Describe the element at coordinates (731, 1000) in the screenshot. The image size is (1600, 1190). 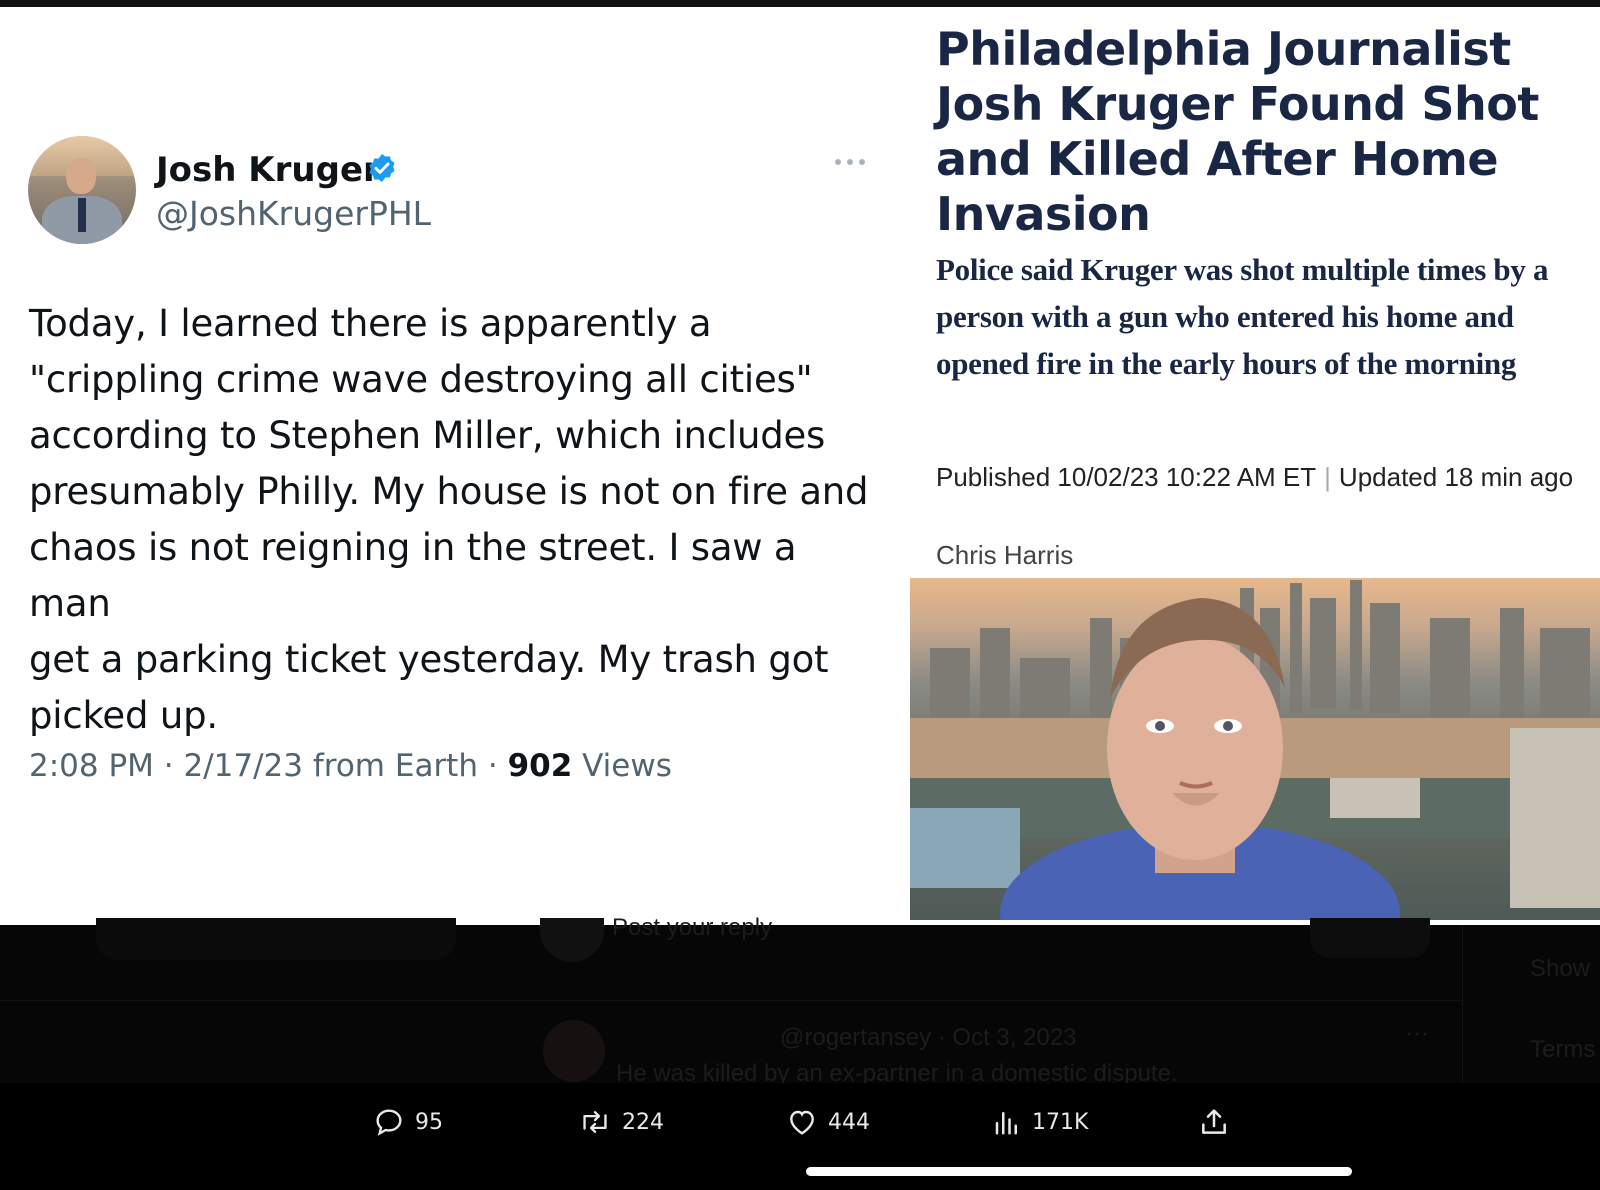
I see `reply-divider` at that location.